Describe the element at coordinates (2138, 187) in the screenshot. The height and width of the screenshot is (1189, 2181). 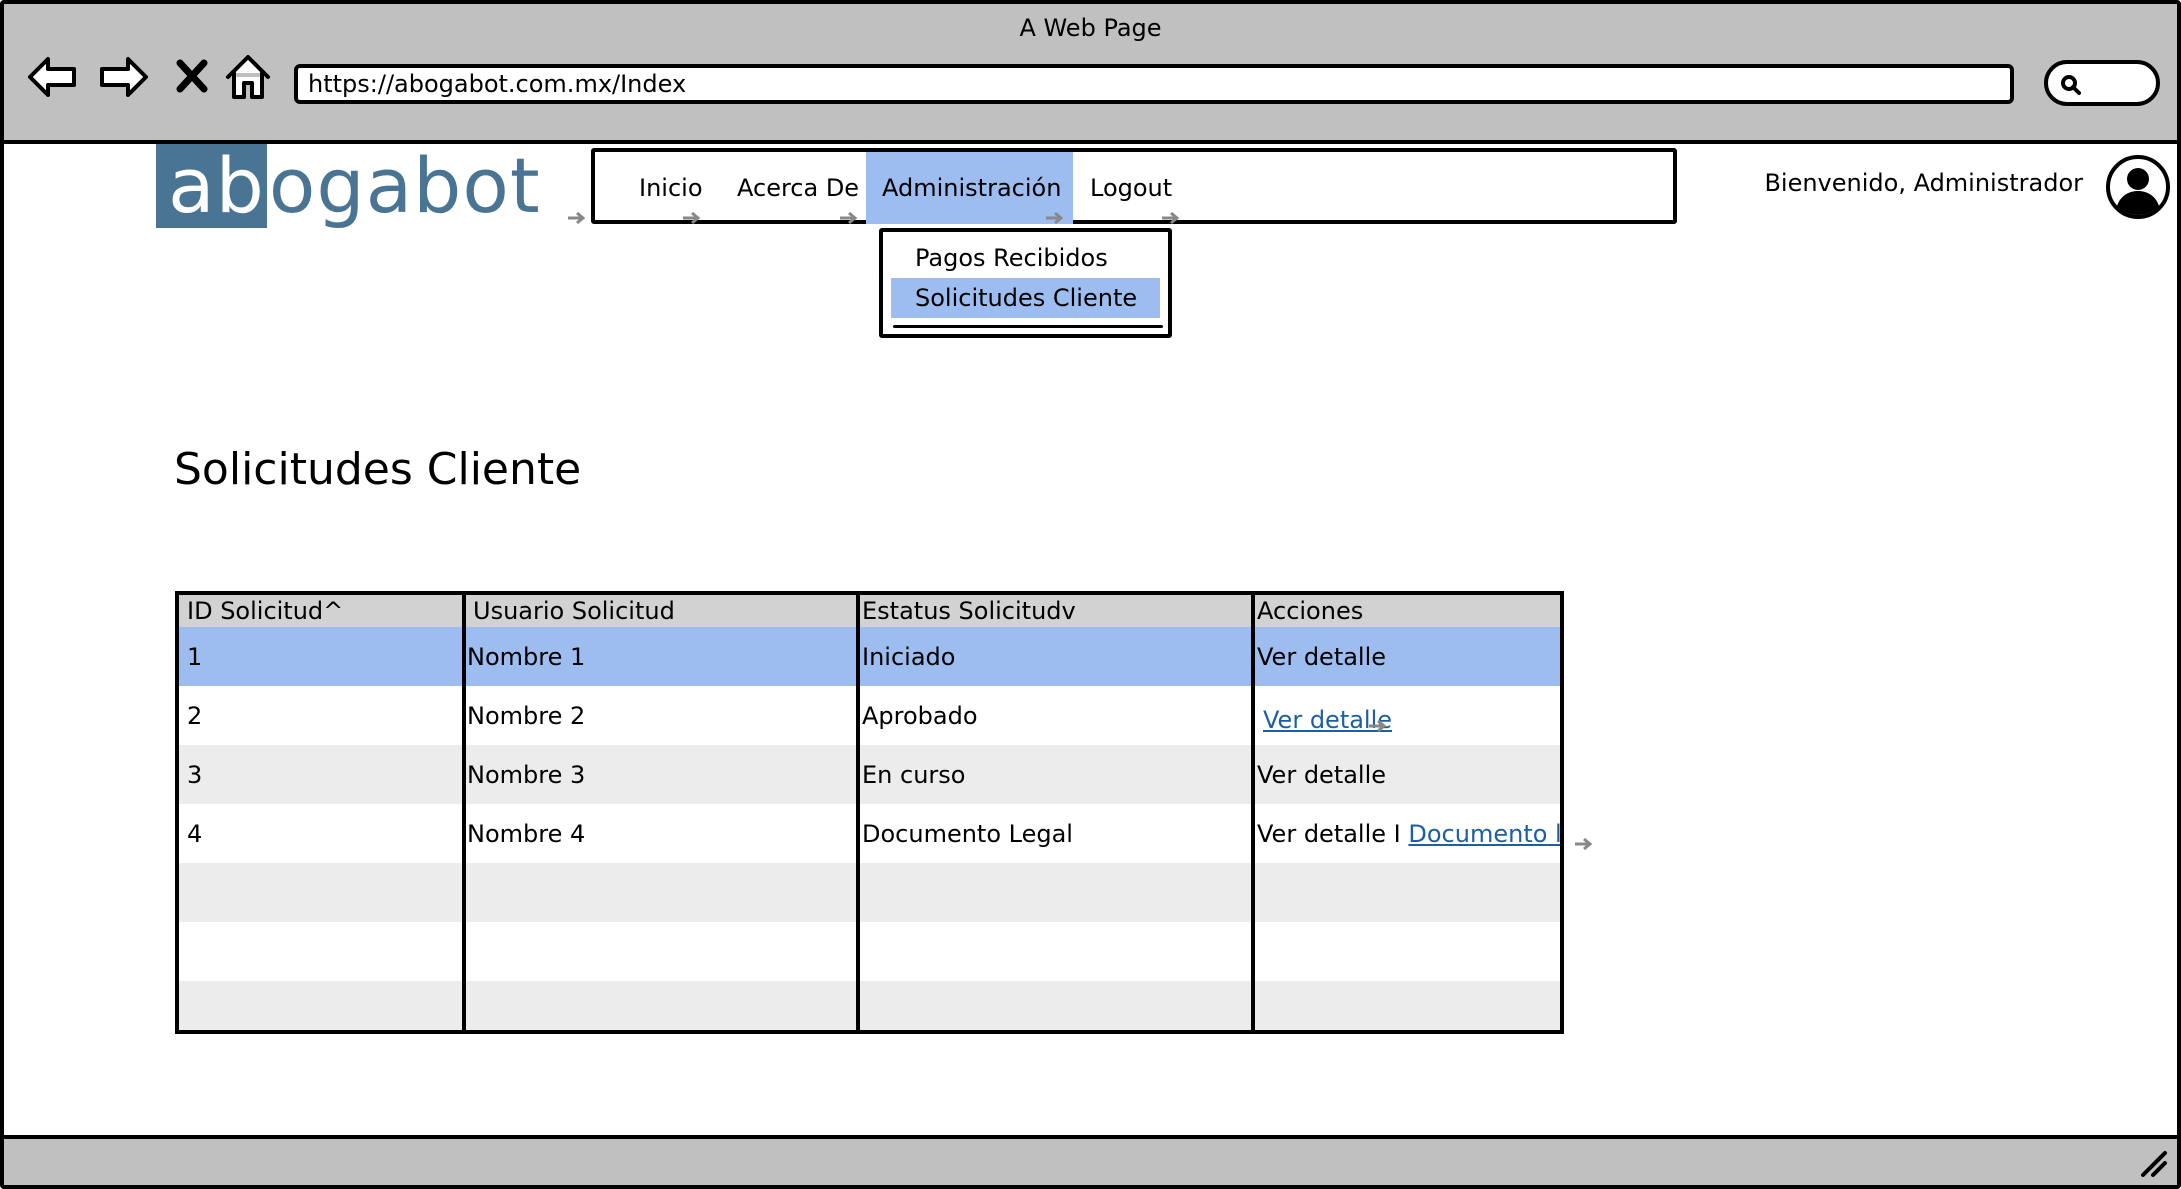
I see `user-avatar-icon` at that location.